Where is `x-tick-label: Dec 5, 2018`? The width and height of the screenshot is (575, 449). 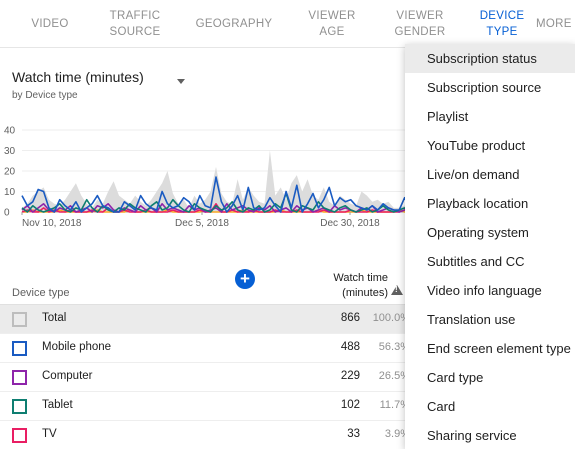
x-tick-label: Dec 5, 2018 is located at coordinates (202, 223).